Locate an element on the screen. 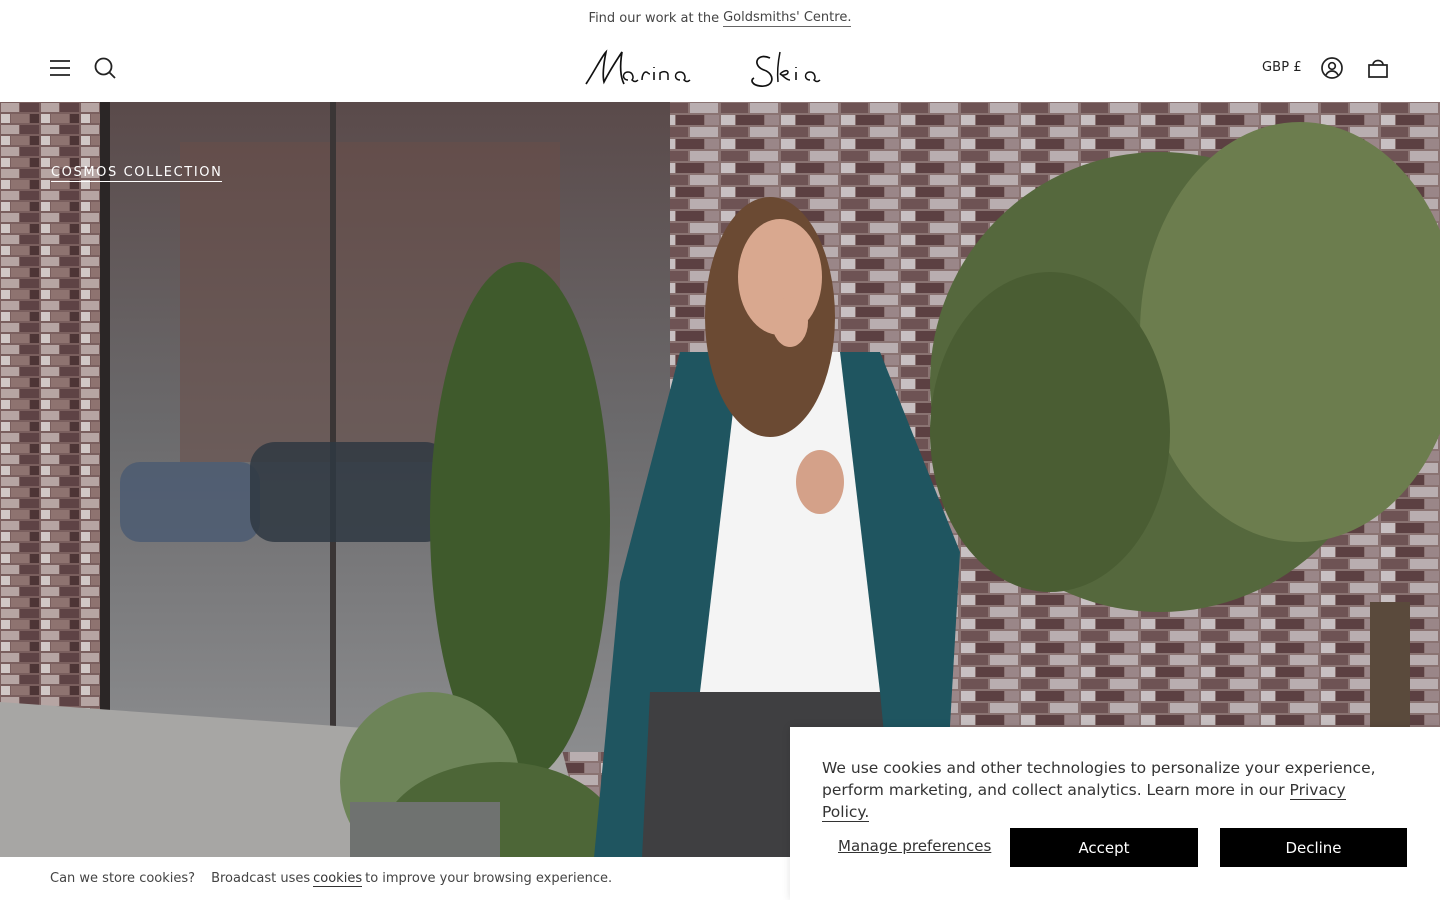 The image size is (1440, 900). cookie-text-before: Broadcast uses is located at coordinates (261, 878).